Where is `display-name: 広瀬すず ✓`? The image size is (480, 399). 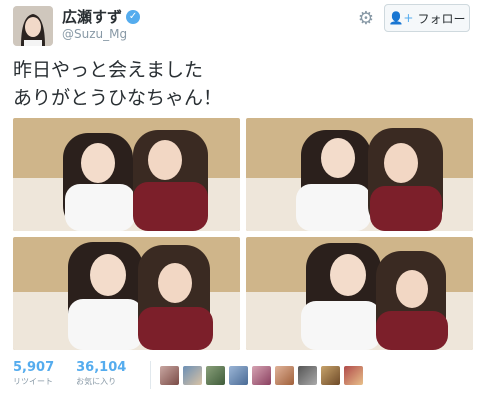
display-name: 広瀬すず ✓ is located at coordinates (101, 16).